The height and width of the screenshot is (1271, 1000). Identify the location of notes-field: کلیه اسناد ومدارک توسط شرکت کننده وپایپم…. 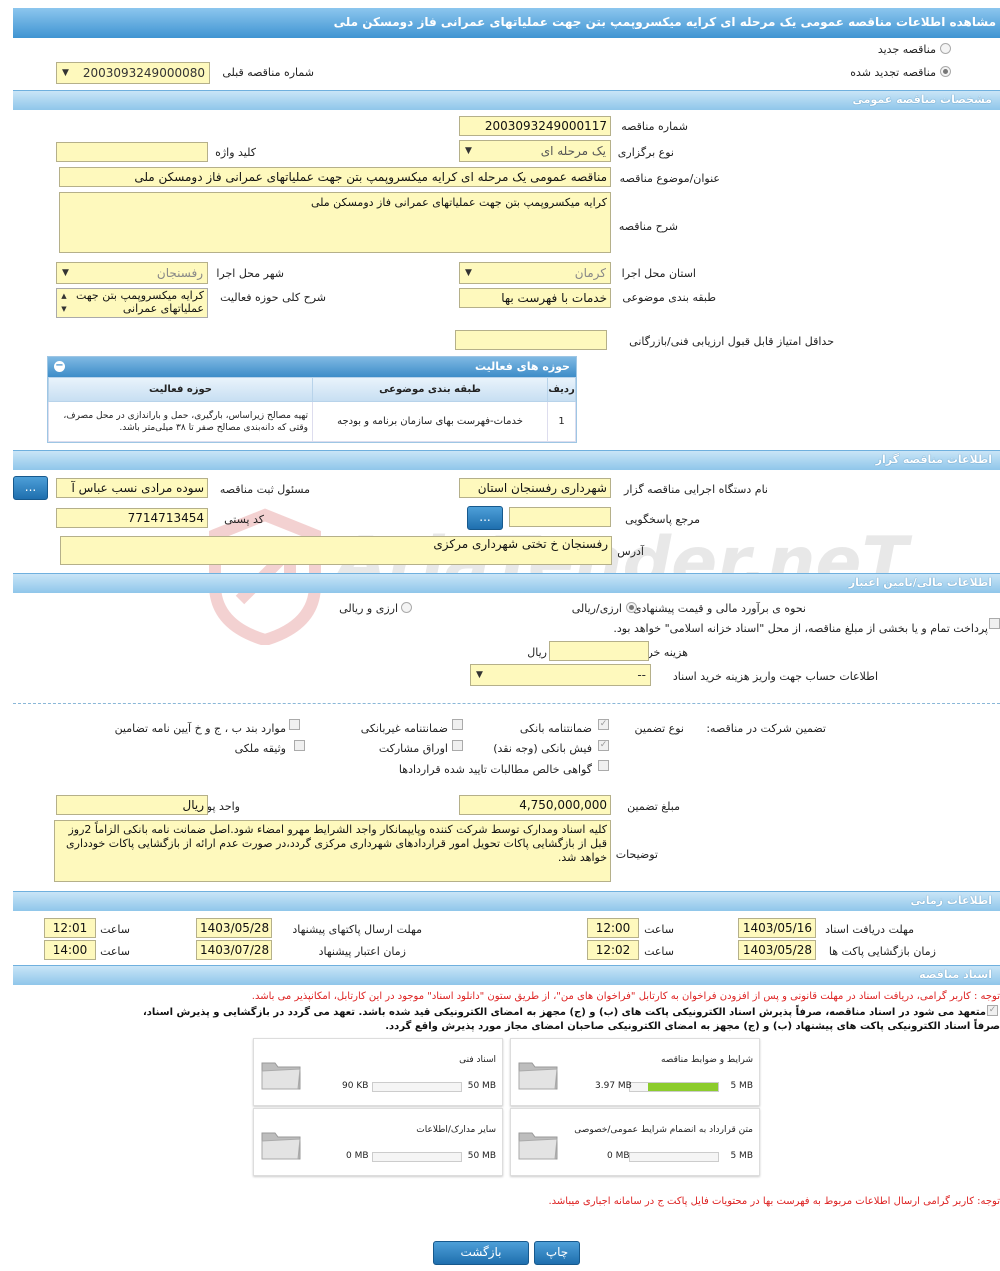
(332, 851).